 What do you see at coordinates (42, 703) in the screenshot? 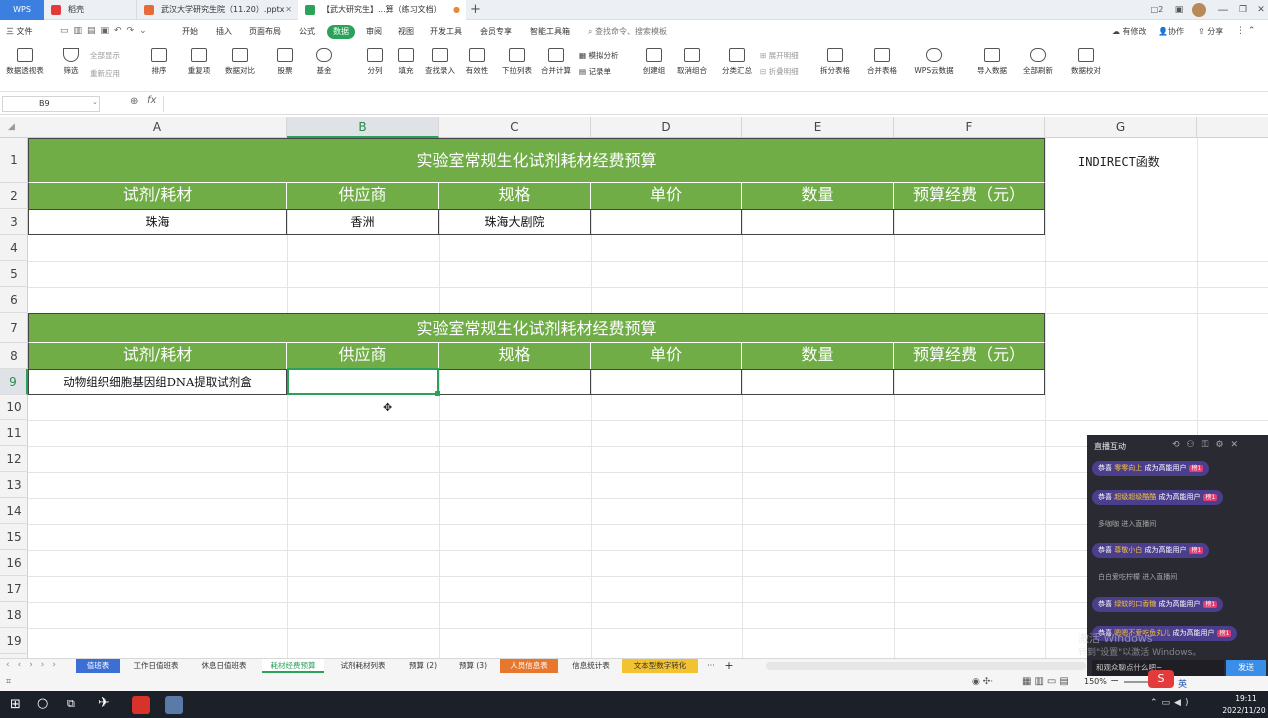
I see `search-circle-icon: ○` at bounding box center [42, 703].